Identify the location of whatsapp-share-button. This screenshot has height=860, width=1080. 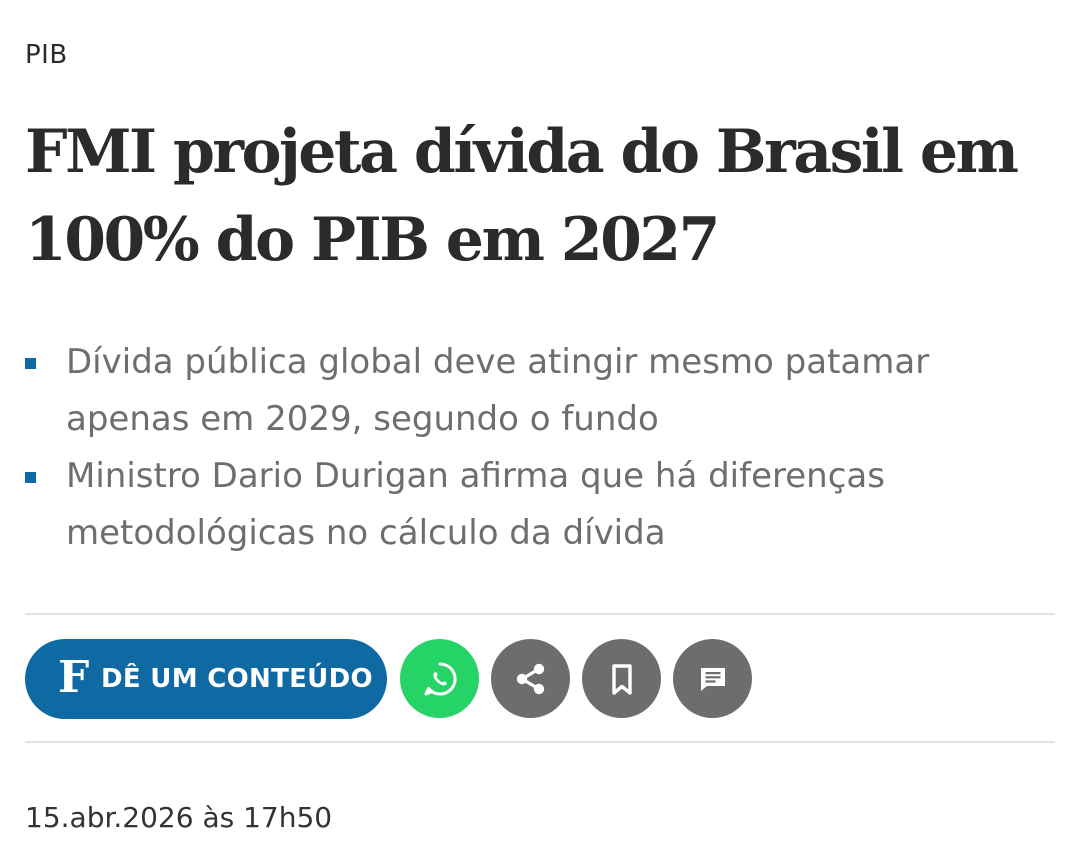
(439, 678).